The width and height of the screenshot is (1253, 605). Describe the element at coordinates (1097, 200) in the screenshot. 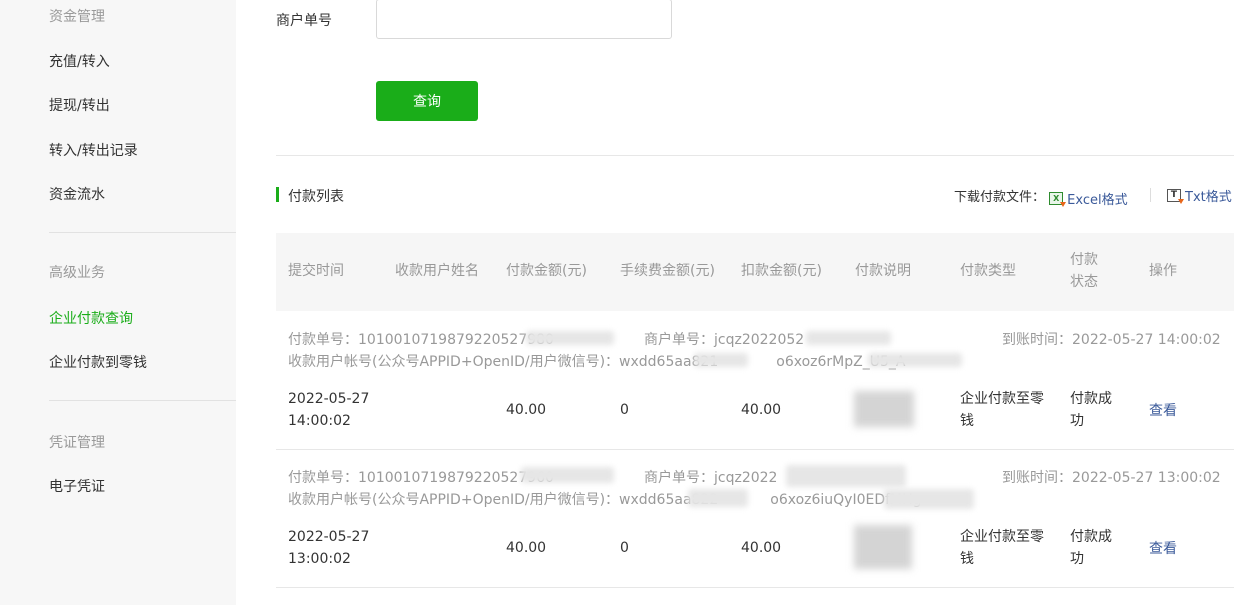

I see `excel-link-label: Excel格式` at that location.